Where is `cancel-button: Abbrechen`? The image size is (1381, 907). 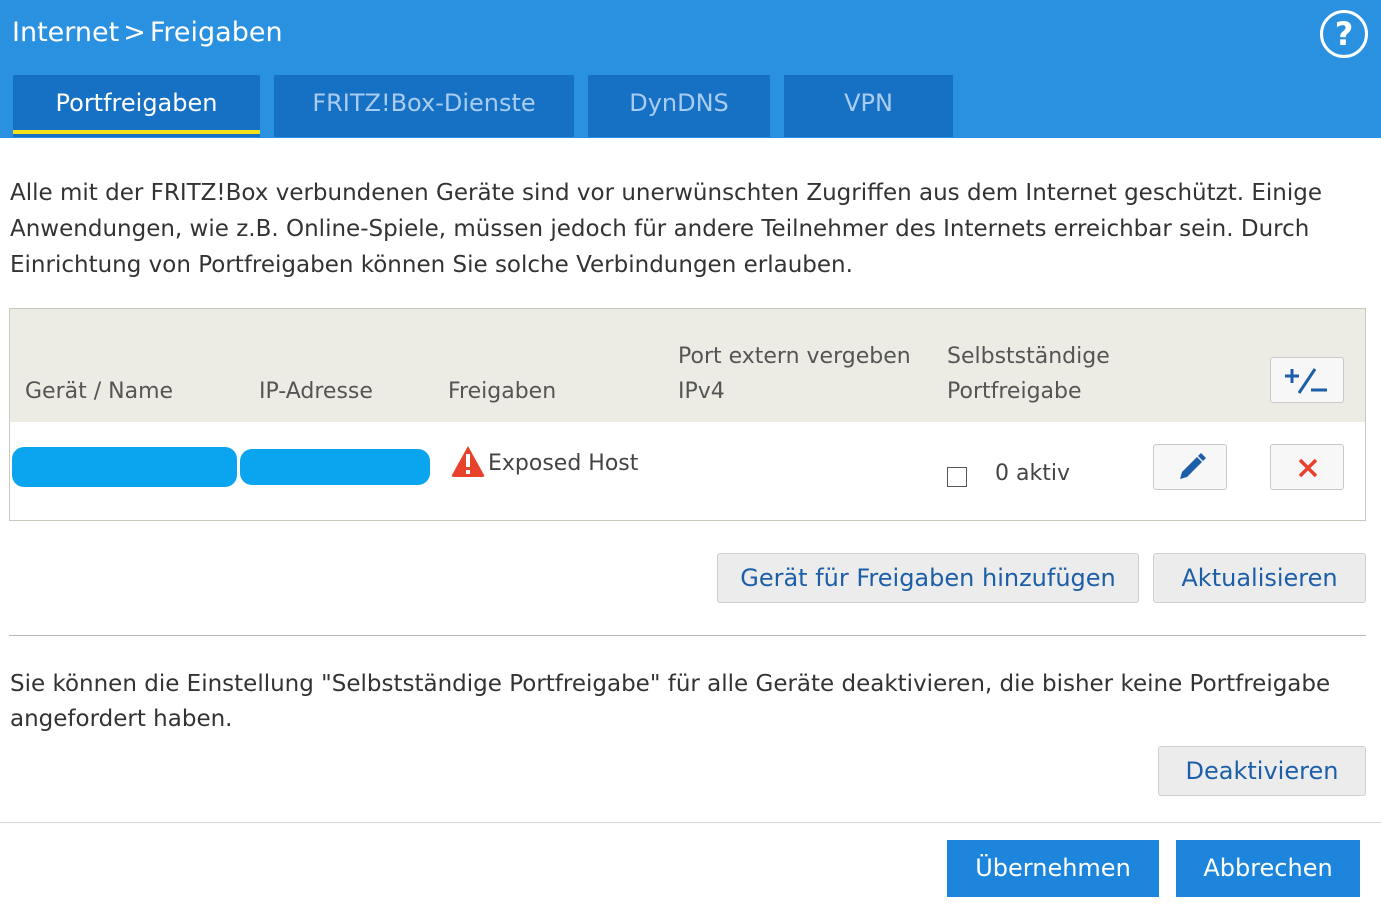
cancel-button: Abbrechen is located at coordinates (1268, 868).